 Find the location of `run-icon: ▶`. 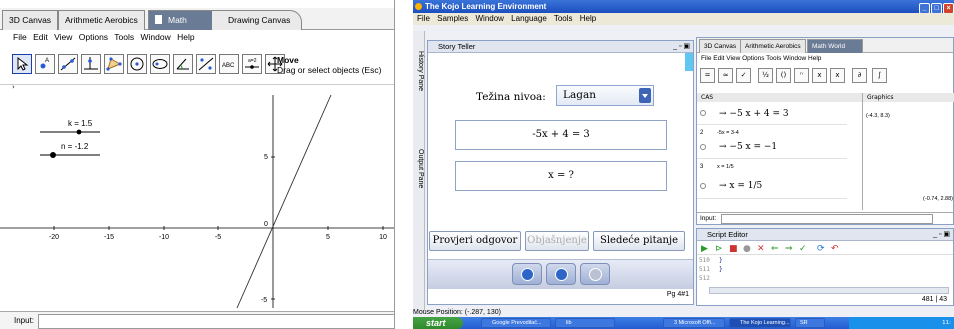

run-icon: ▶ is located at coordinates (704, 249).